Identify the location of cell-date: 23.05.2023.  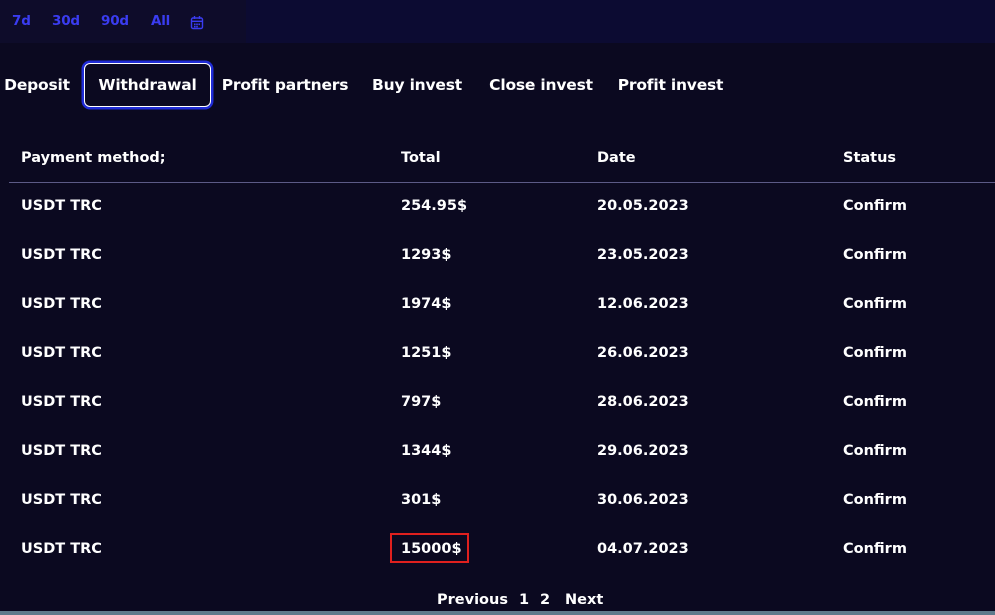
(643, 255).